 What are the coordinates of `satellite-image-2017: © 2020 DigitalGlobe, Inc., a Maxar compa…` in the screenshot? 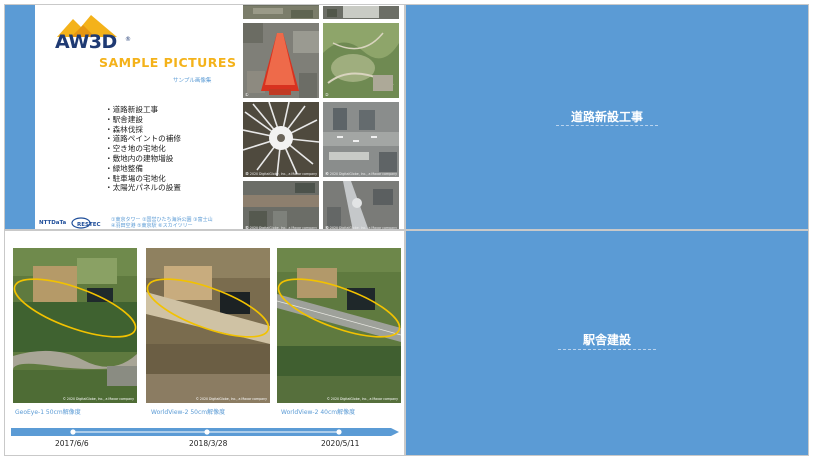 It's located at (75, 325).